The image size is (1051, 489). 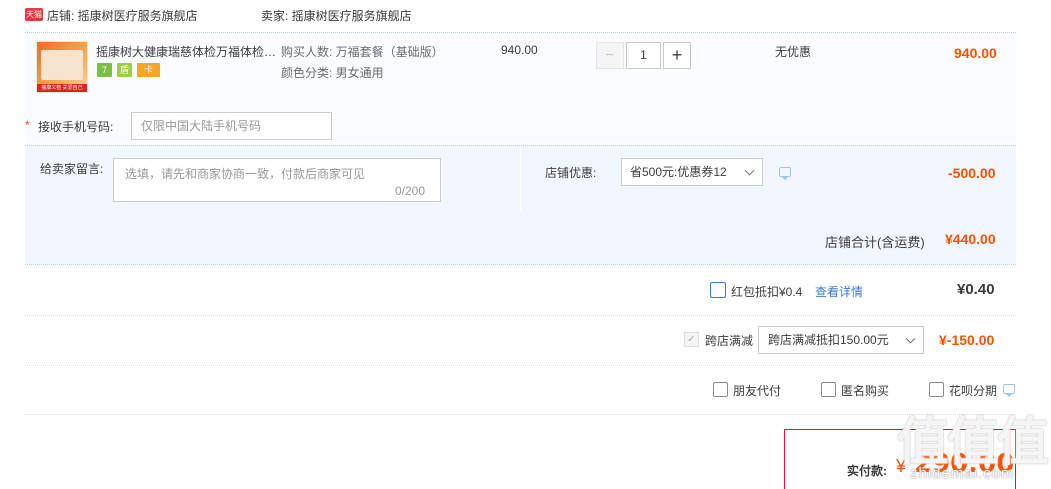 I want to click on friend-pay-label: 朋友代付, so click(x=757, y=391).